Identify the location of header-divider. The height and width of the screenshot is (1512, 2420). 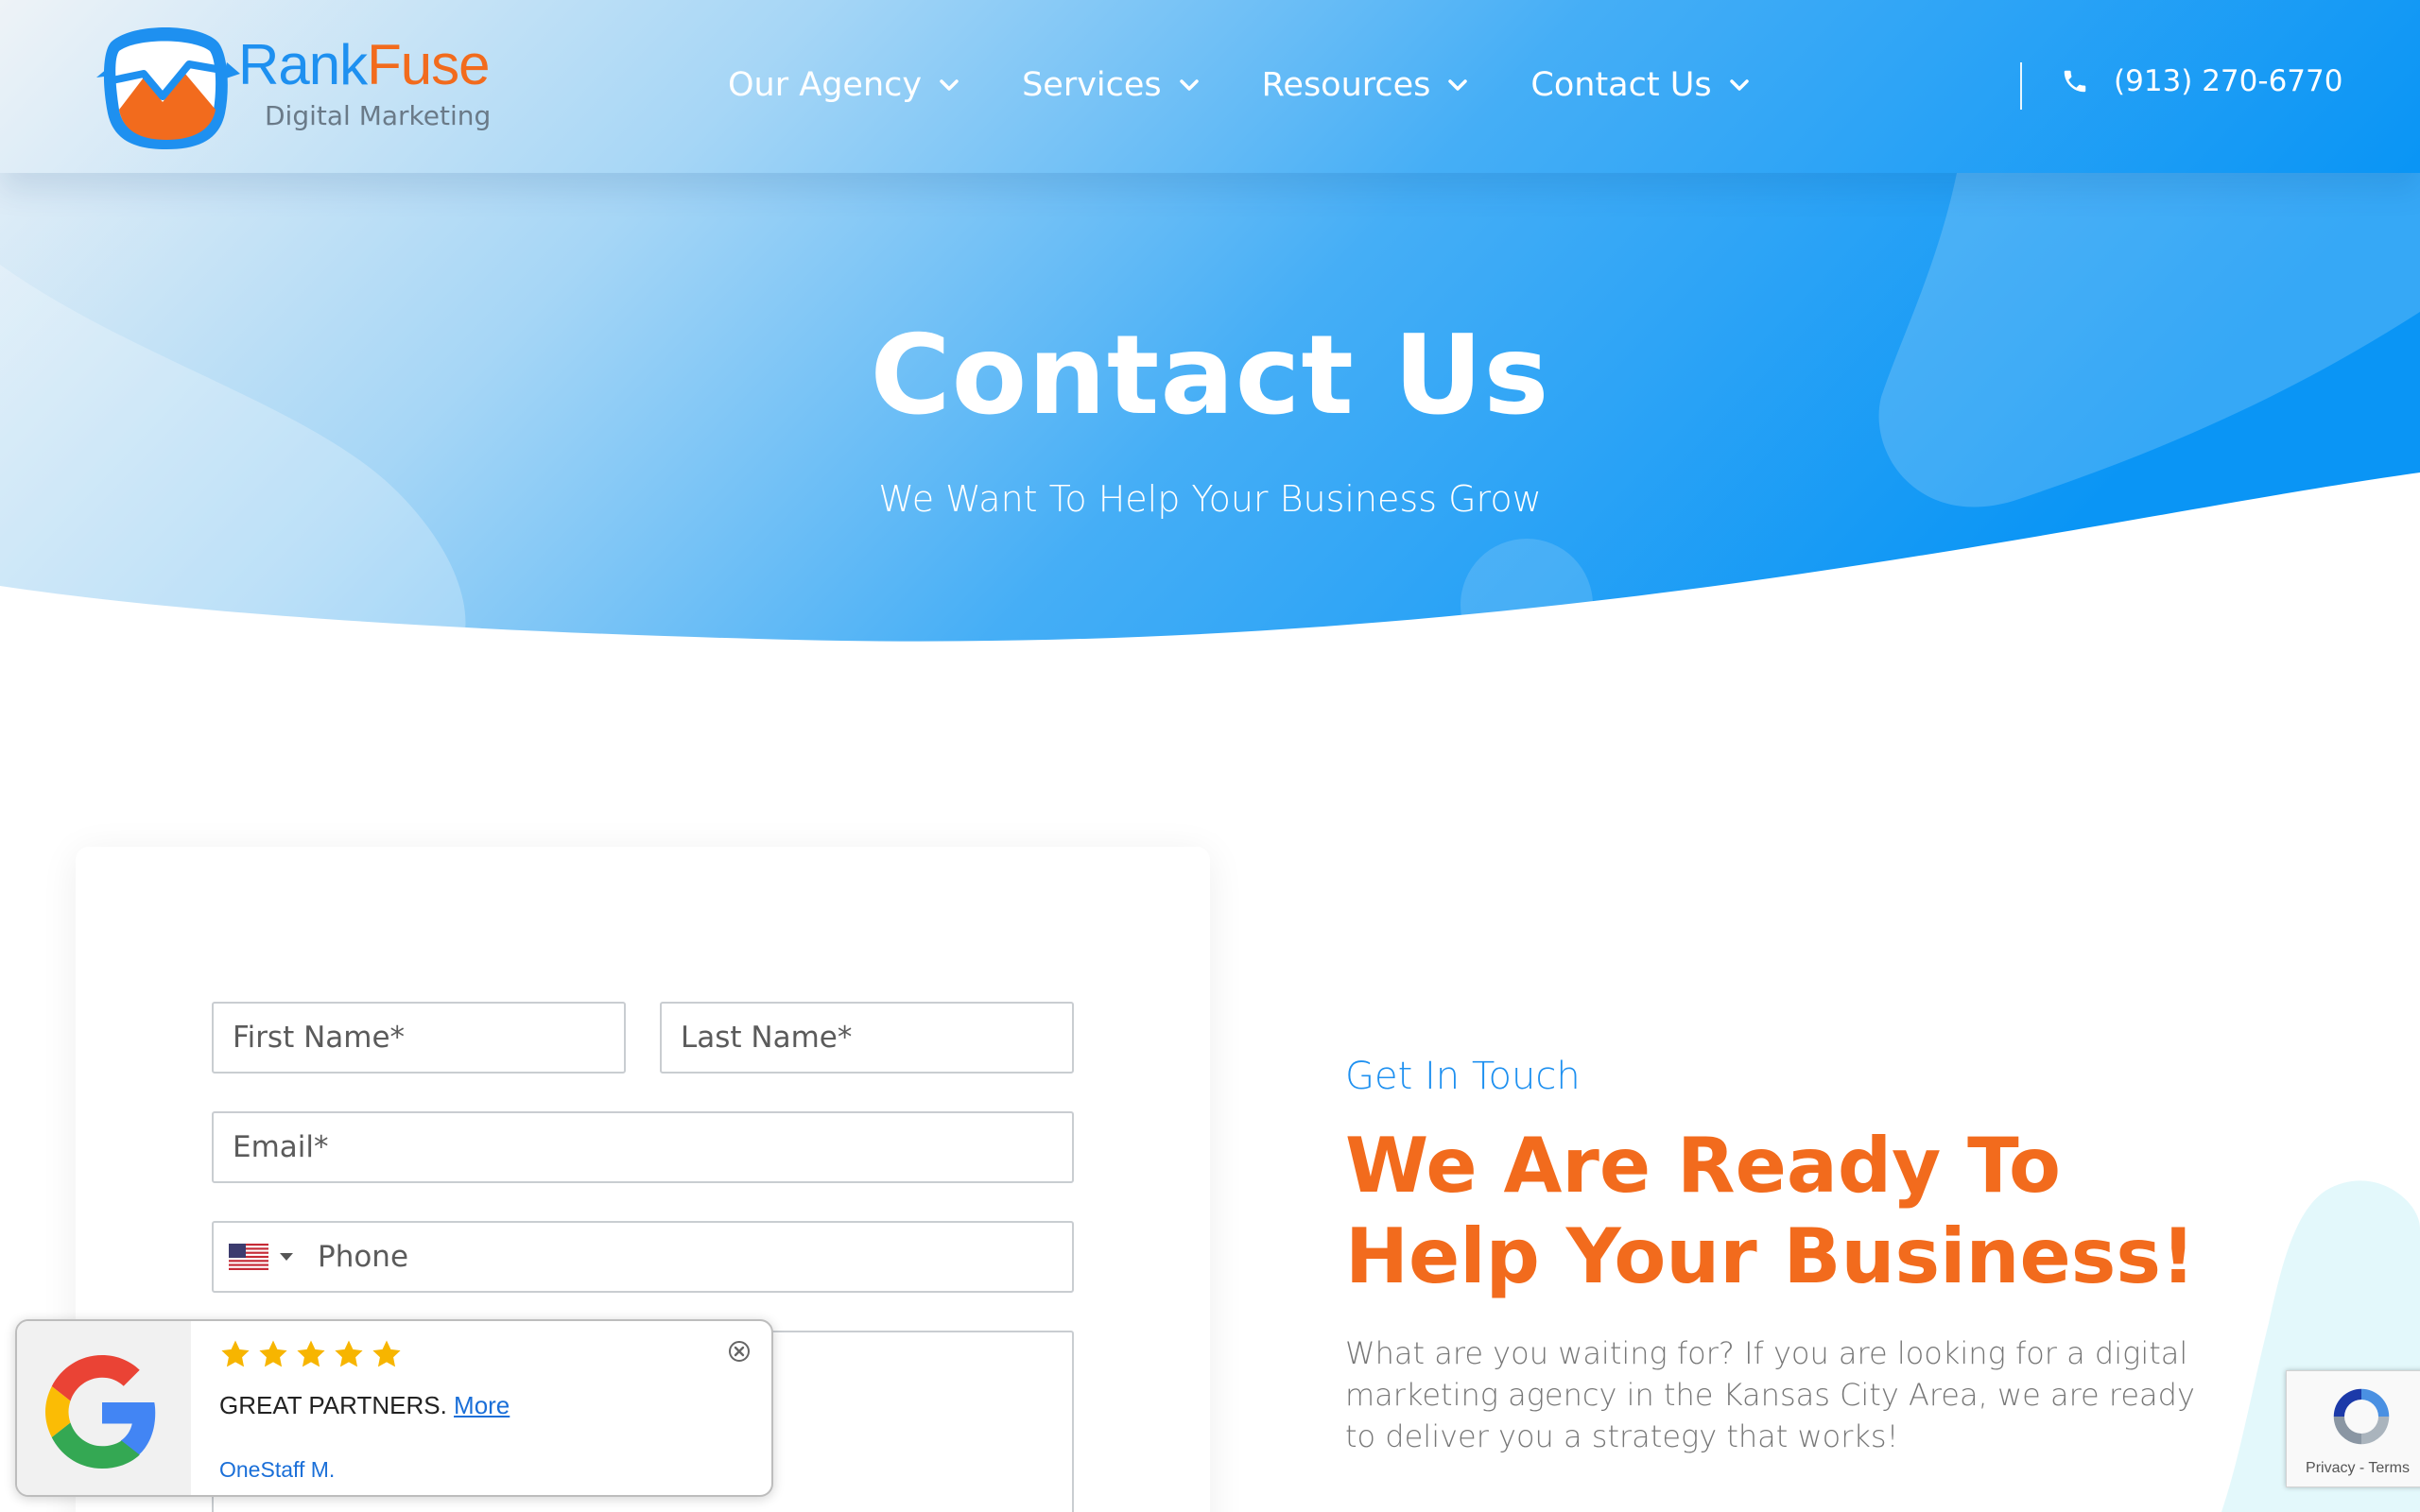
(2021, 86).